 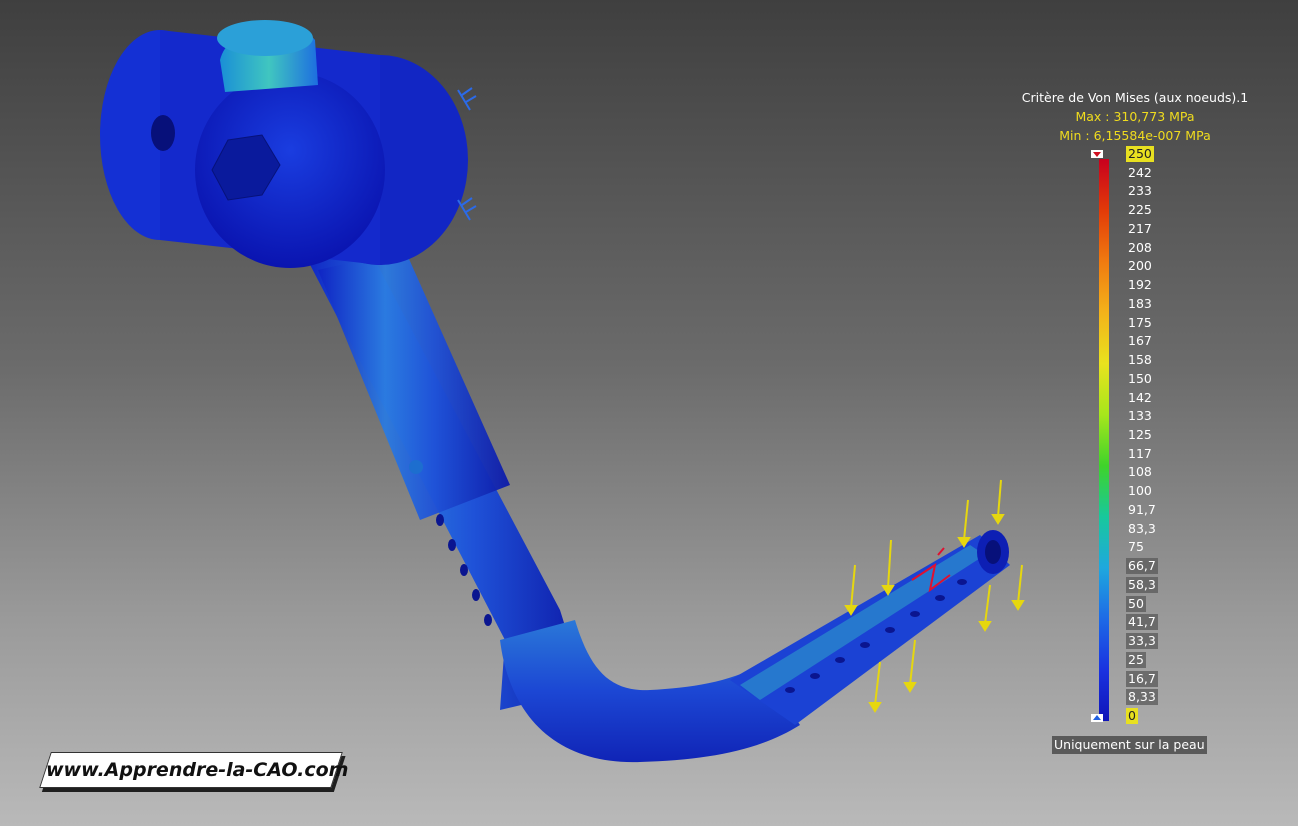 What do you see at coordinates (1132, 716) in the screenshot?
I see `scale-tick-label: 0` at bounding box center [1132, 716].